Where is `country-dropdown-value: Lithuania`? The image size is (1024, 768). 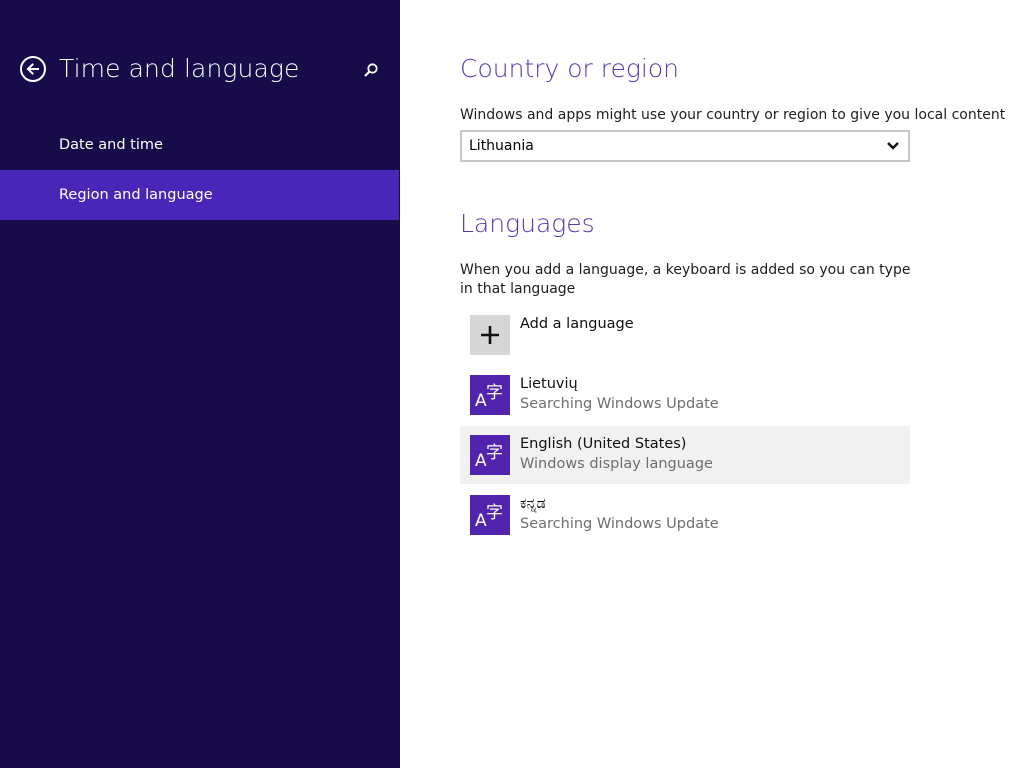 country-dropdown-value: Lithuania is located at coordinates (501, 146).